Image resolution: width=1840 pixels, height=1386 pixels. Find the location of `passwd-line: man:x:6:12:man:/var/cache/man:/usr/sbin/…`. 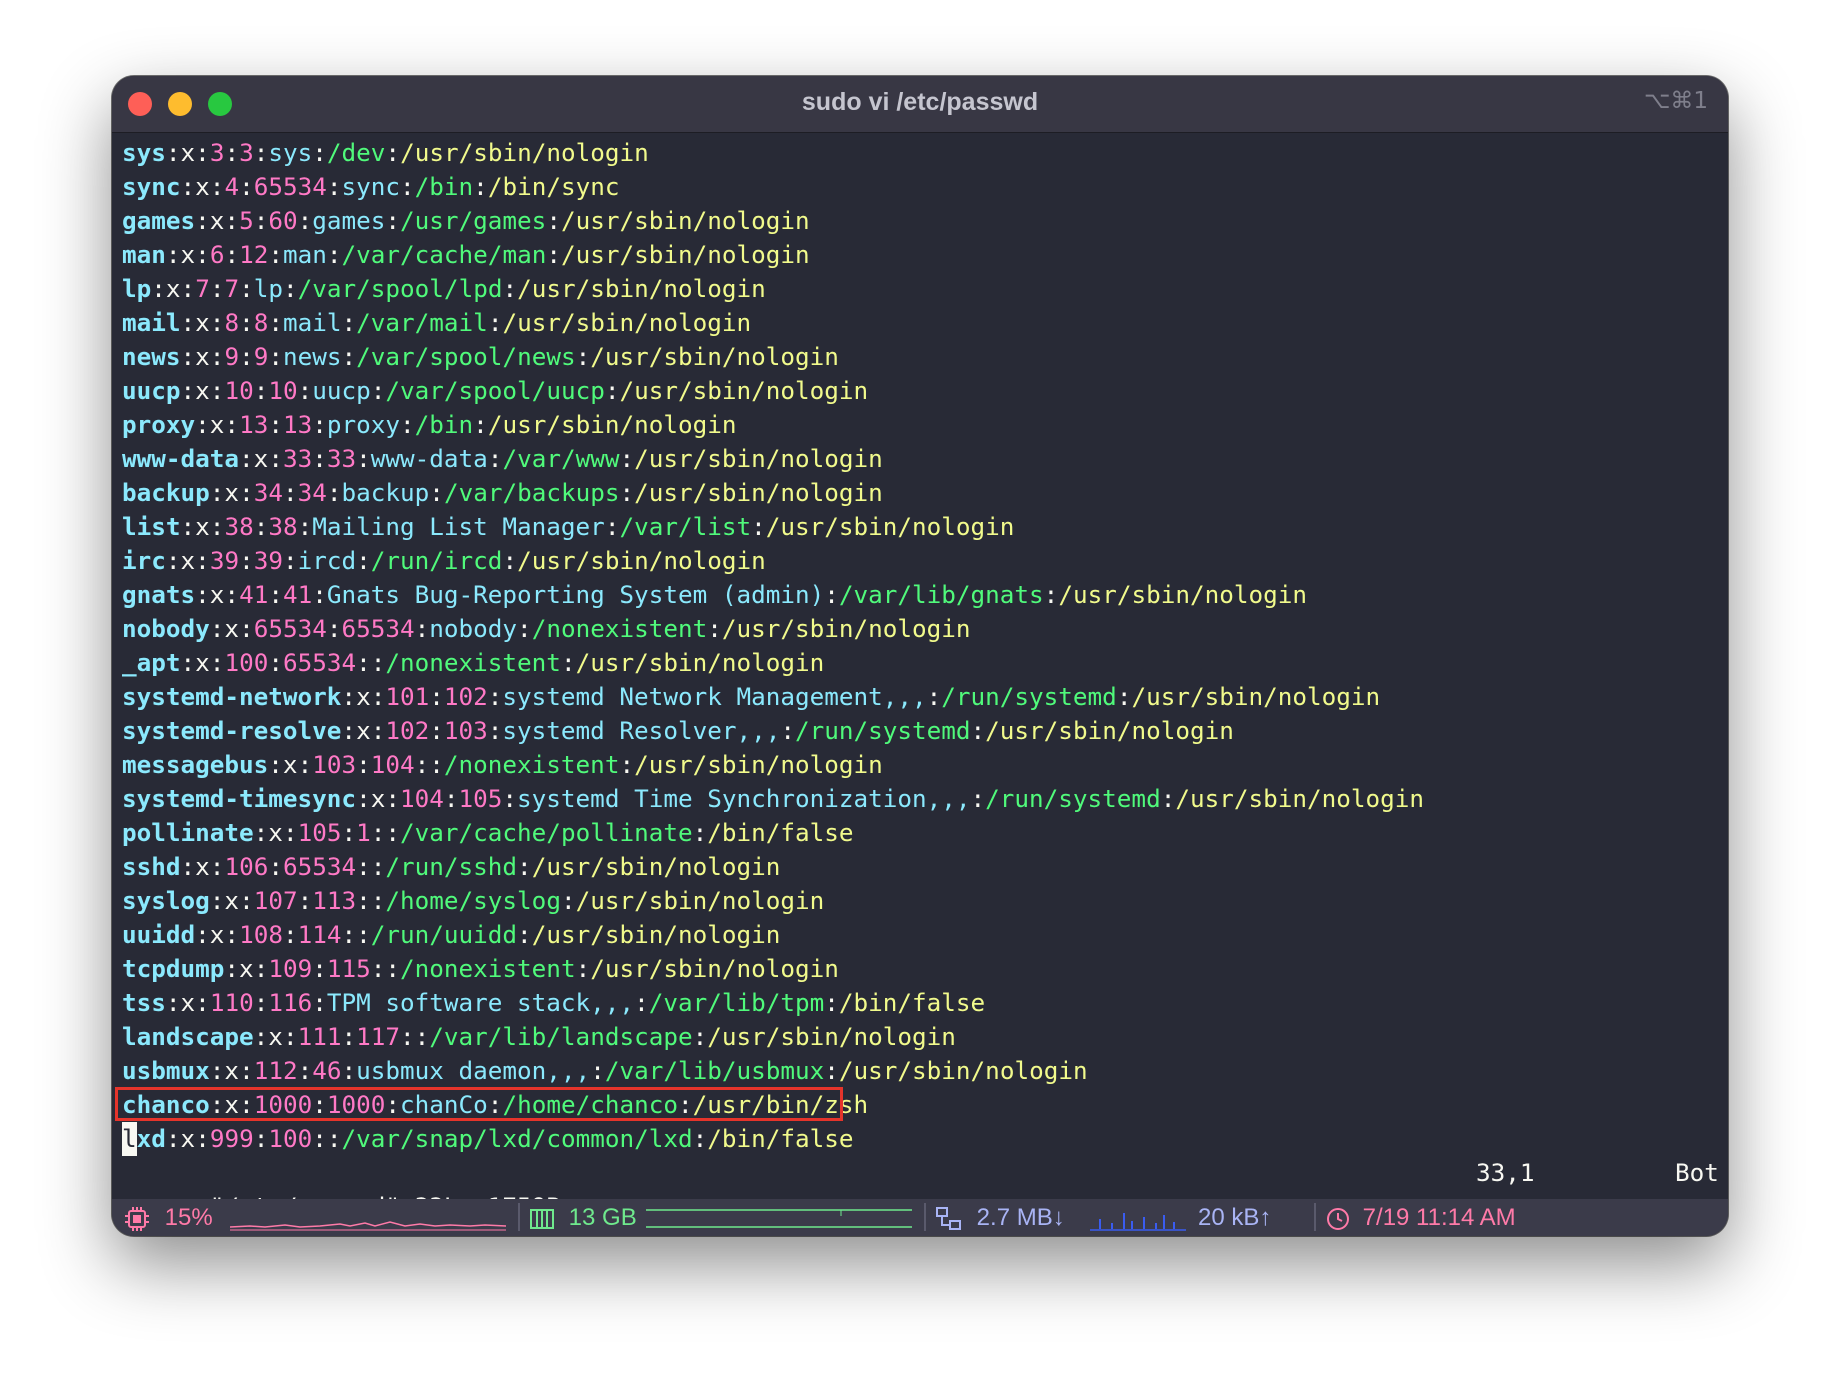

passwd-line: man:x:6:12:man:/var/cache/man:/usr/sbin/… is located at coordinates (920, 255).